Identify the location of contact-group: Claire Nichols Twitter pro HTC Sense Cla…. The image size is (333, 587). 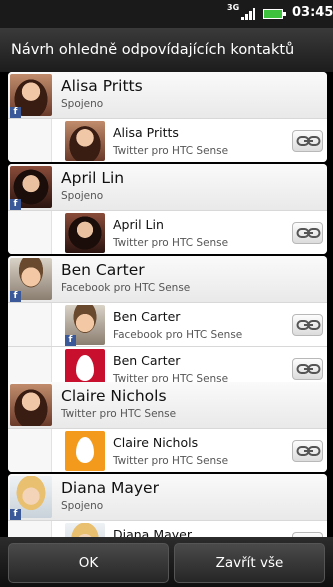
(167, 427).